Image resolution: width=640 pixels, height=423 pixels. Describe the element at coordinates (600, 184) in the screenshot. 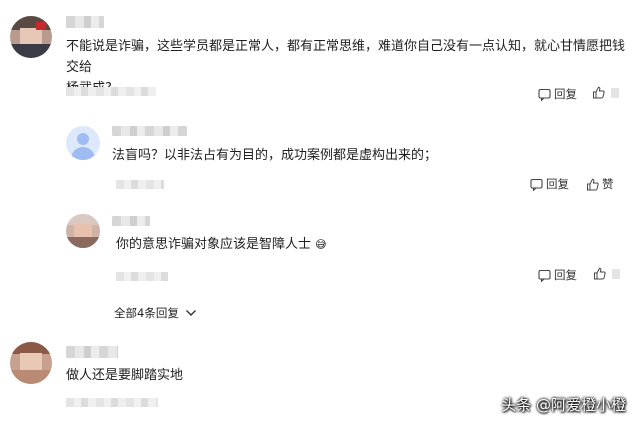

I see `like-button: 赞` at that location.